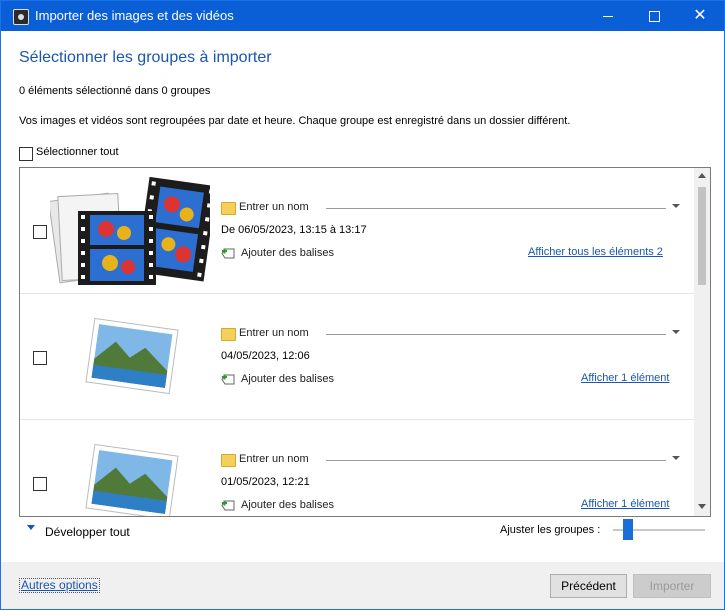  I want to click on group-date: De 06/05/2023, 13:15 à 13:17, so click(294, 230).